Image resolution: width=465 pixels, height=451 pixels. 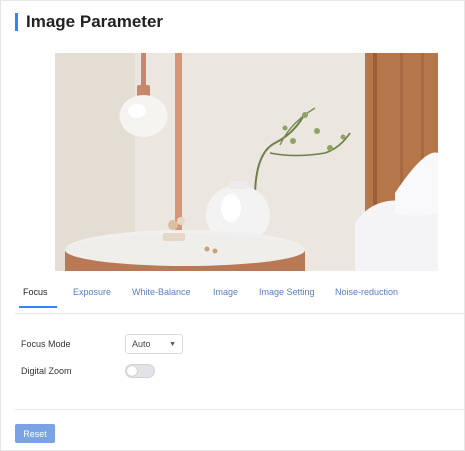 What do you see at coordinates (35, 292) in the screenshot?
I see `tab-focus: Focus` at bounding box center [35, 292].